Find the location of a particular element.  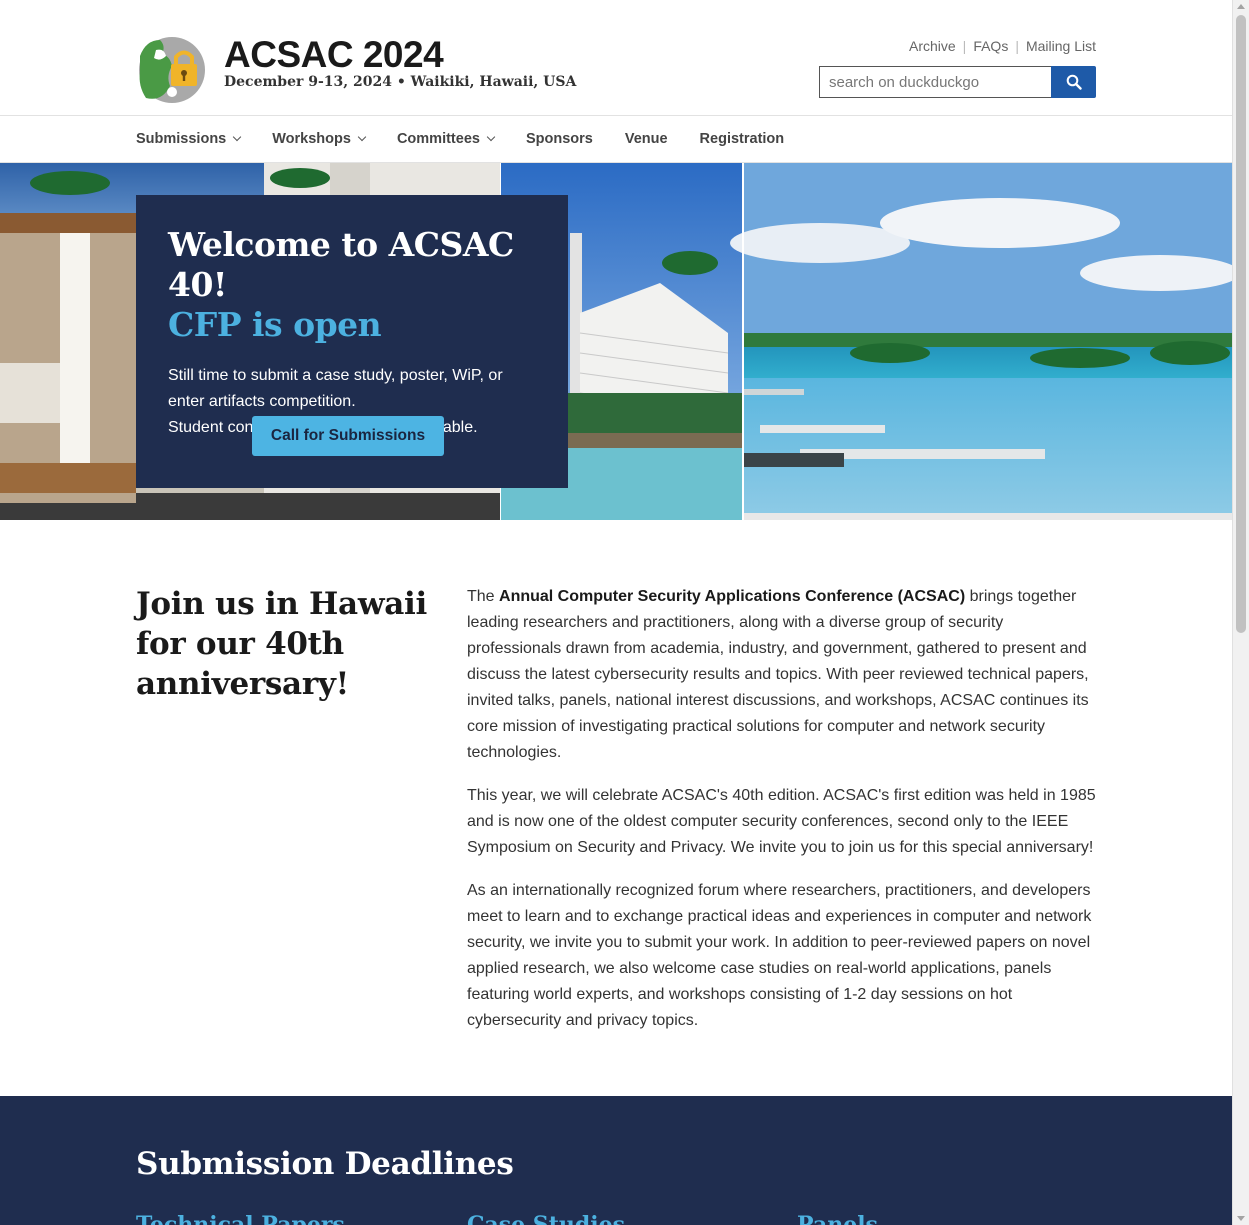

search-button is located at coordinates (1073, 82).